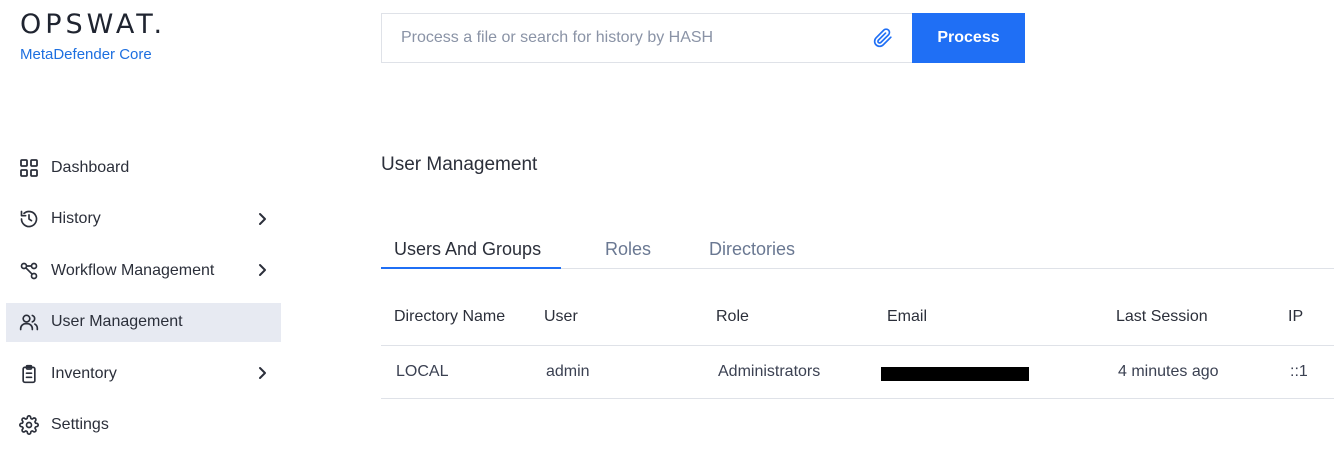 The height and width of the screenshot is (462, 1334). Describe the element at coordinates (86, 54) in the screenshot. I see `product-name: MetaDefender Core` at that location.